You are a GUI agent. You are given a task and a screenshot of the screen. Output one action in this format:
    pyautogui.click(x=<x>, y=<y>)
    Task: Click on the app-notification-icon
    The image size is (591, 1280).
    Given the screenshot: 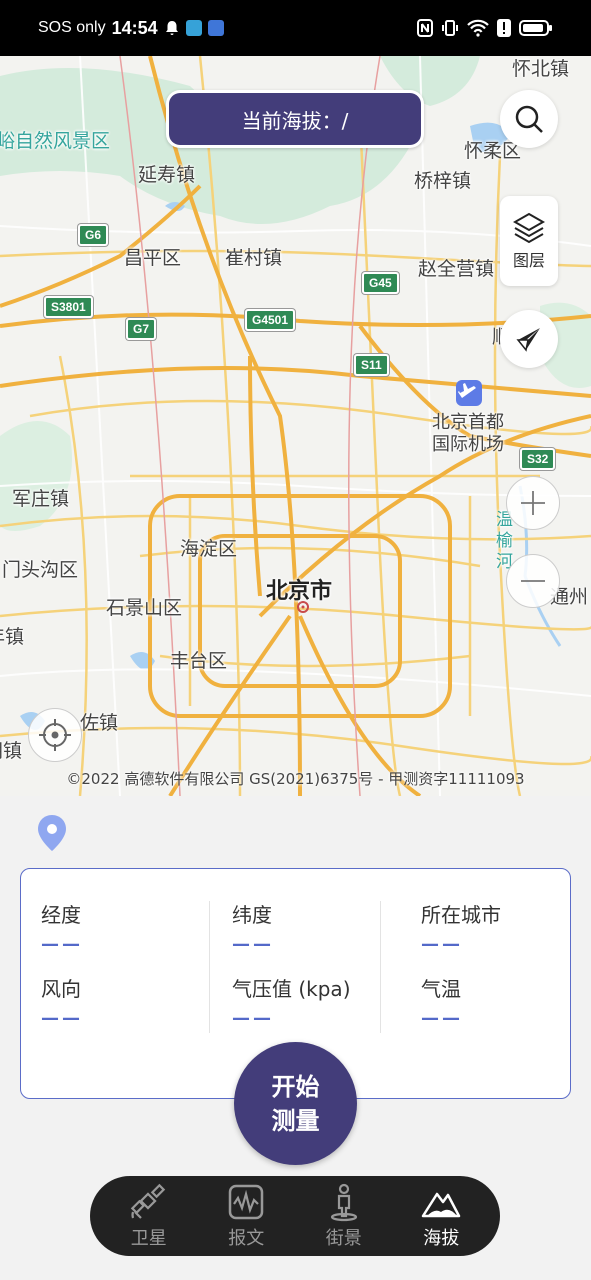 What is the action you would take?
    pyautogui.click(x=193, y=28)
    